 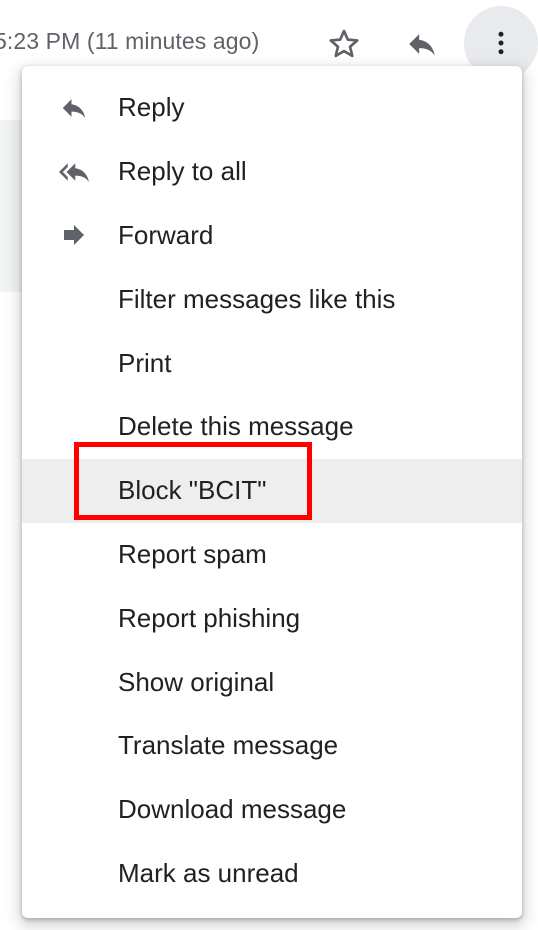 What do you see at coordinates (166, 234) in the screenshot?
I see `menu-item-label: Forward` at bounding box center [166, 234].